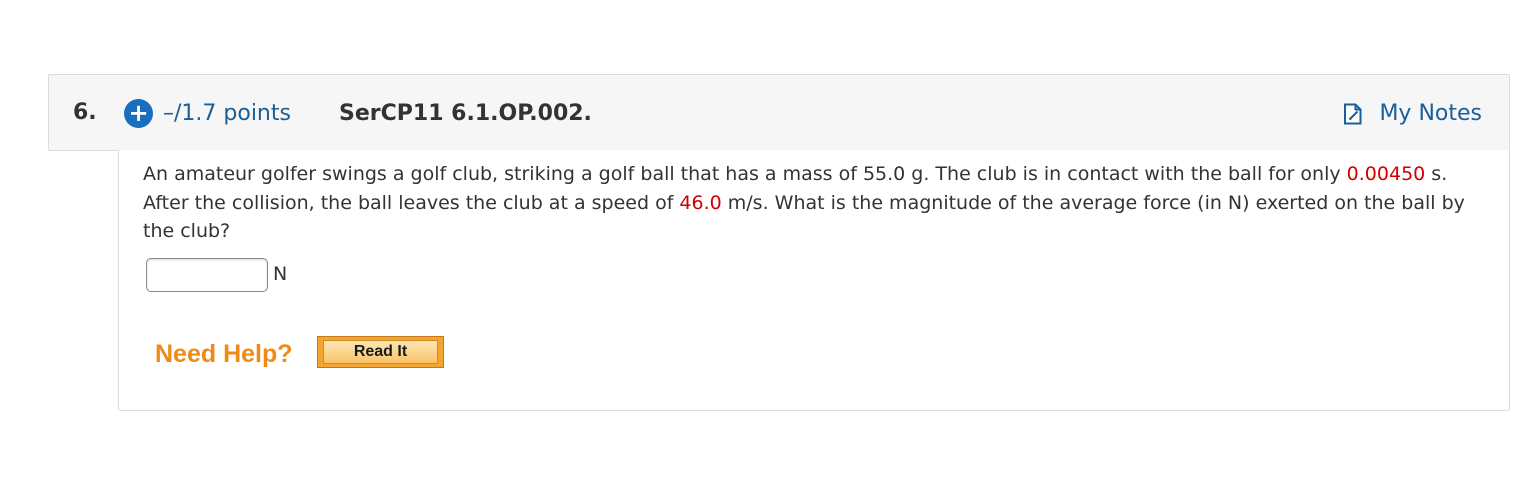 The height and width of the screenshot is (478, 1536). I want to click on question-code: SerCP11 6.1.OP.002., so click(465, 113).